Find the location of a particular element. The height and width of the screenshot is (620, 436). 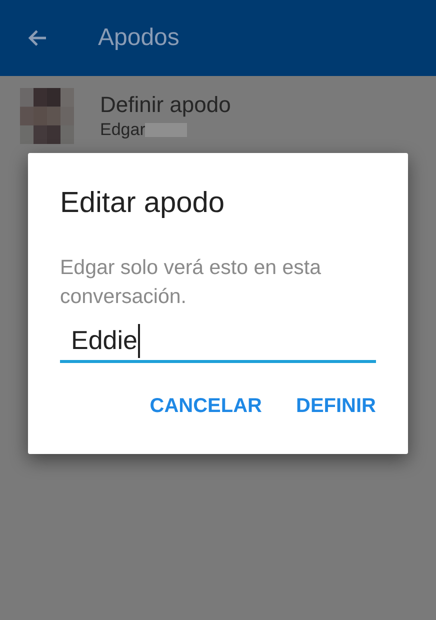

dialog-button: CANCELAR is located at coordinates (206, 406).